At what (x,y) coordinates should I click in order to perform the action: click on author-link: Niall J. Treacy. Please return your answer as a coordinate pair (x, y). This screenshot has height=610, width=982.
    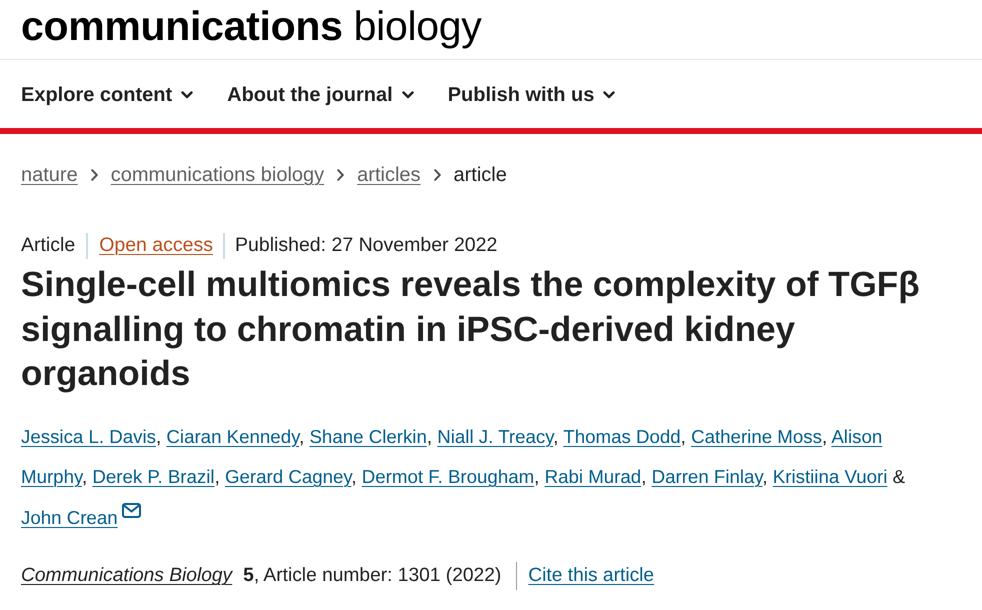
    Looking at the image, I should click on (495, 436).